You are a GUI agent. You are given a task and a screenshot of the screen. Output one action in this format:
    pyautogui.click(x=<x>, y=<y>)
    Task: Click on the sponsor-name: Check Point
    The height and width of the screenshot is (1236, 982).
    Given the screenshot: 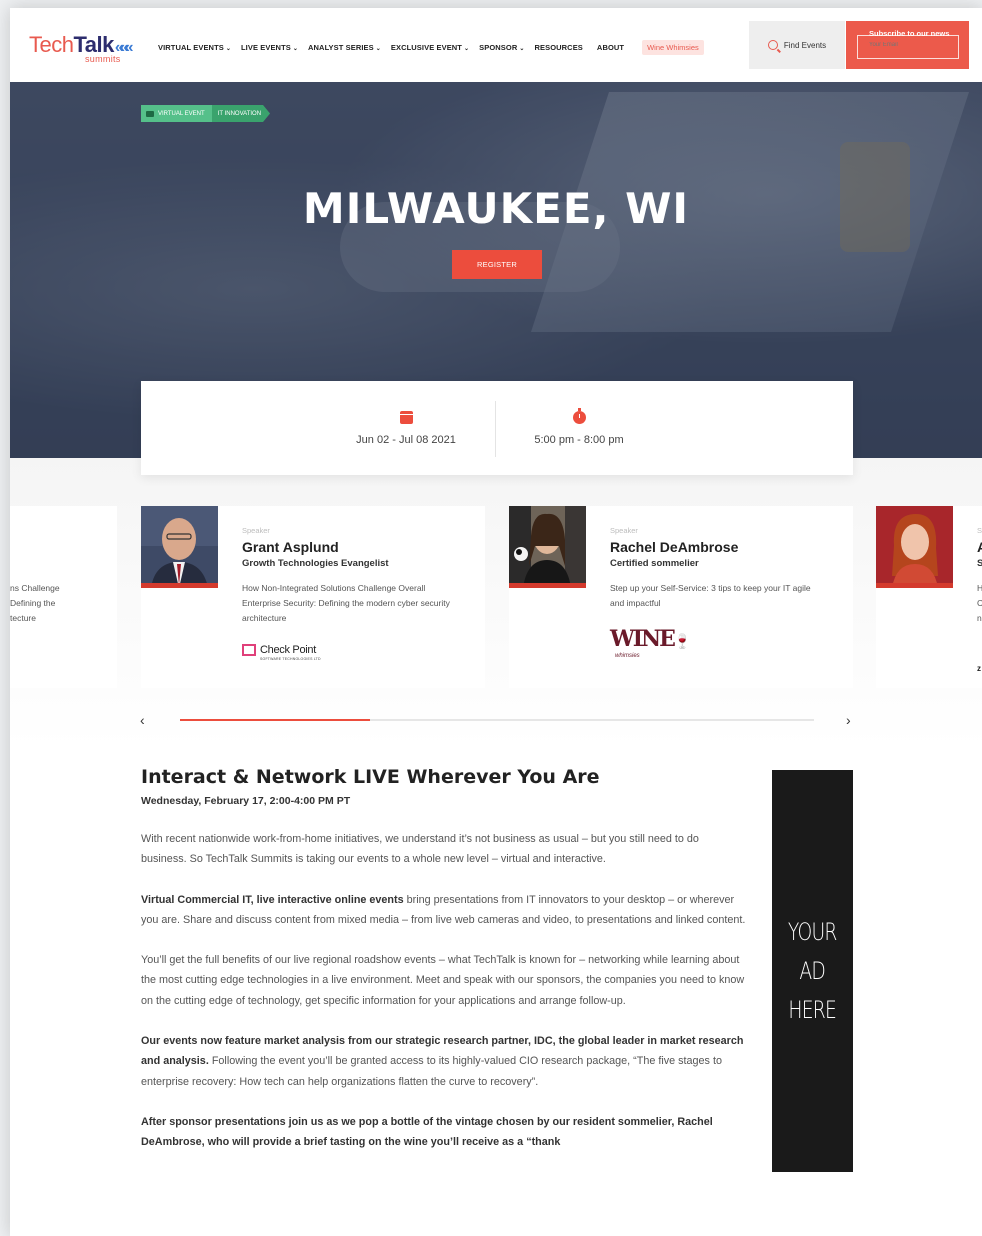 What is the action you would take?
    pyautogui.click(x=288, y=650)
    